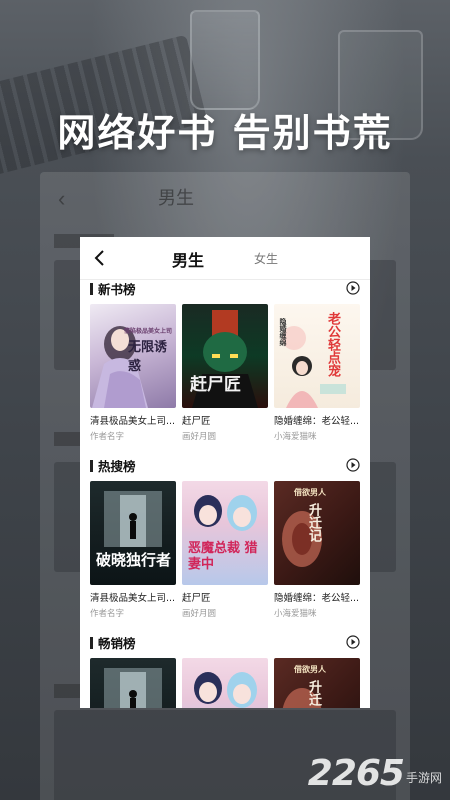 Image resolution: width=450 pixels, height=800 pixels. What do you see at coordinates (225, 197) in the screenshot?
I see `ghost-header: ‹ 男生` at bounding box center [225, 197].